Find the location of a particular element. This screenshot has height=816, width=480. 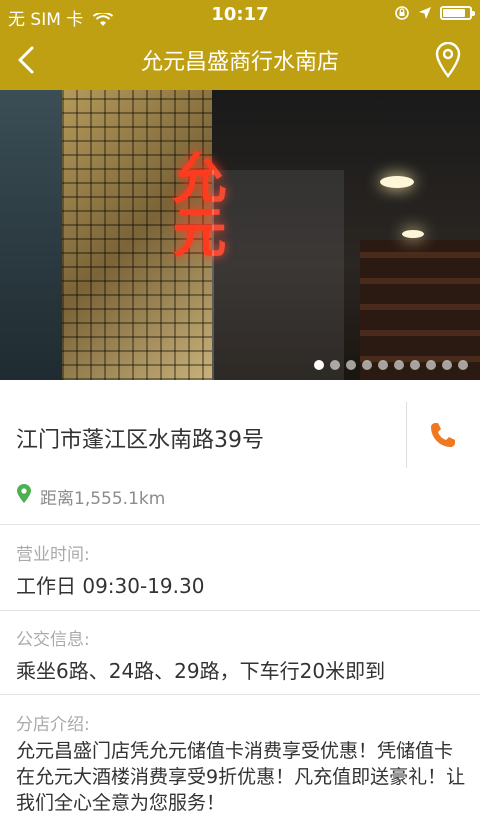

battery-icon is located at coordinates (457, 13).